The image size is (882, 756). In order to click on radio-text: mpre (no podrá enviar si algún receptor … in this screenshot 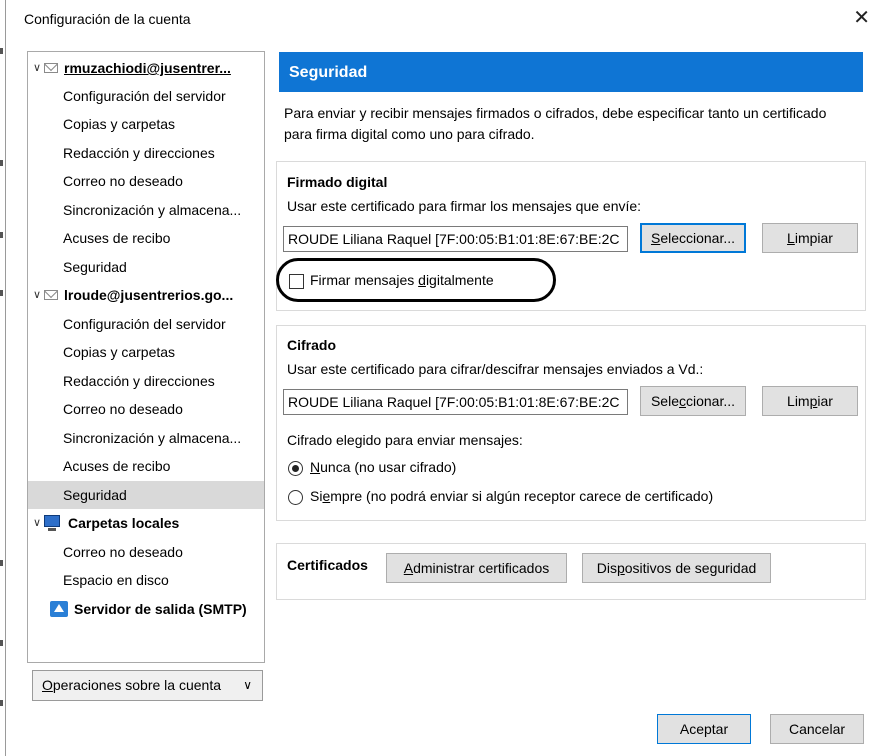, I will do `click(522, 496)`.